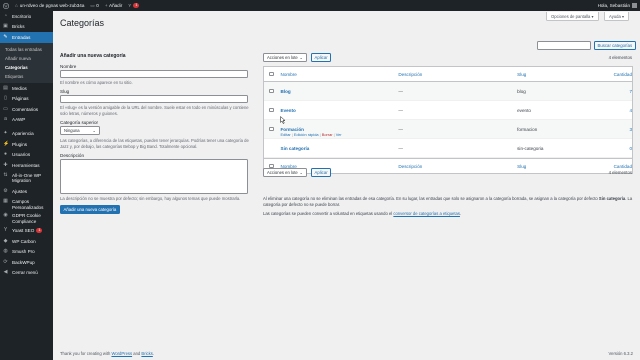 This screenshot has height=360, width=640. What do you see at coordinates (154, 74) in the screenshot?
I see `name-field` at bounding box center [154, 74].